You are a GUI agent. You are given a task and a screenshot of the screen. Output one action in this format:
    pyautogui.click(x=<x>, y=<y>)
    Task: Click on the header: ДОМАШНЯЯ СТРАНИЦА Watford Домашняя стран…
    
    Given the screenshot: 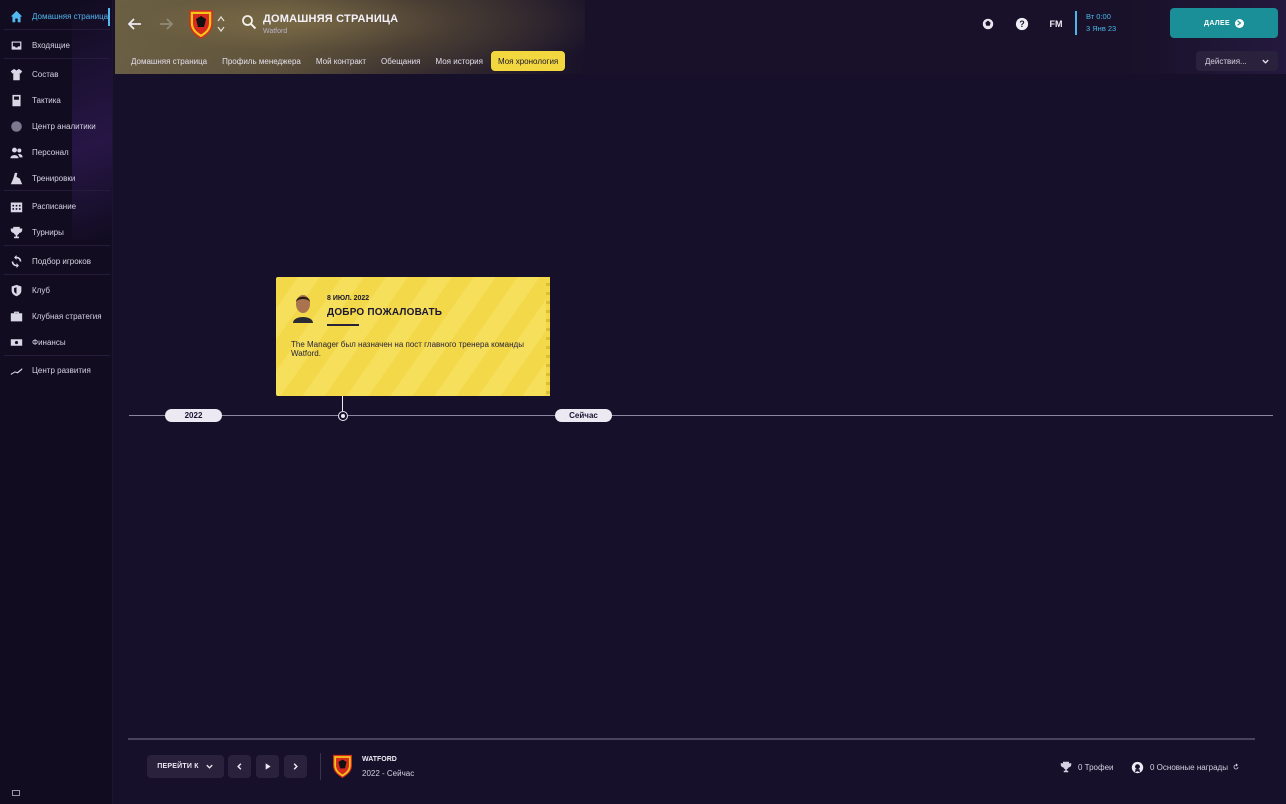 What is the action you would take?
    pyautogui.click(x=700, y=37)
    